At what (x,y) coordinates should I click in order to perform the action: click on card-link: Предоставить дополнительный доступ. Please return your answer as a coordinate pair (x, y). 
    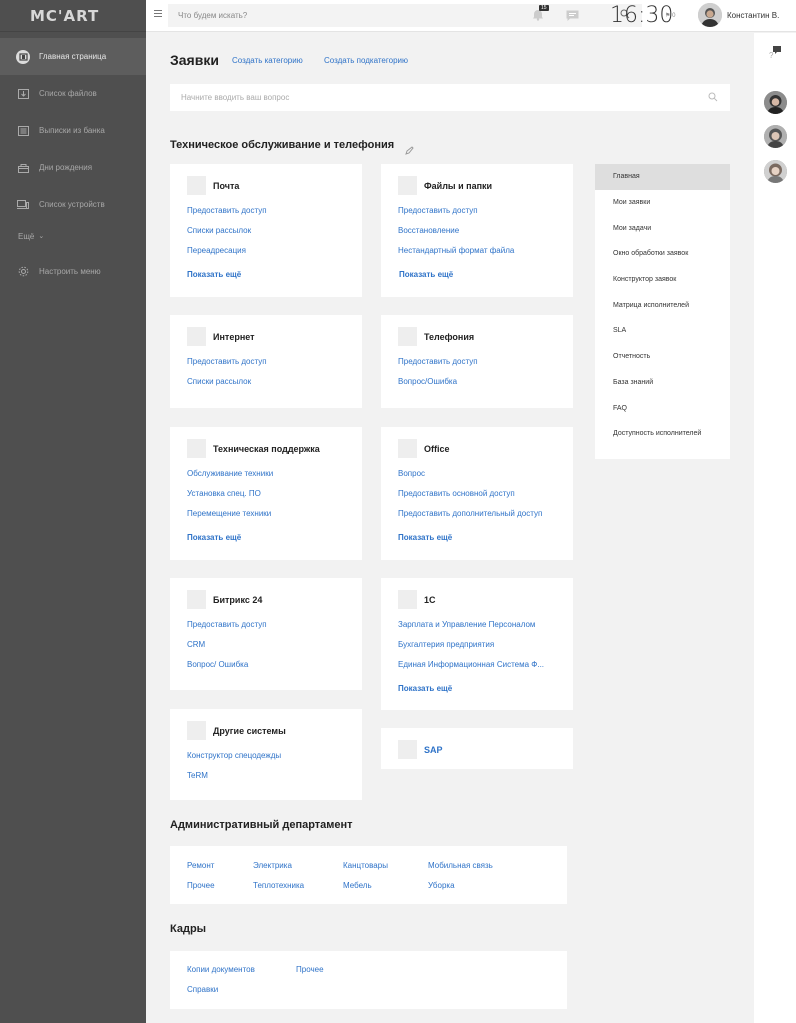
    Looking at the image, I should click on (485, 519).